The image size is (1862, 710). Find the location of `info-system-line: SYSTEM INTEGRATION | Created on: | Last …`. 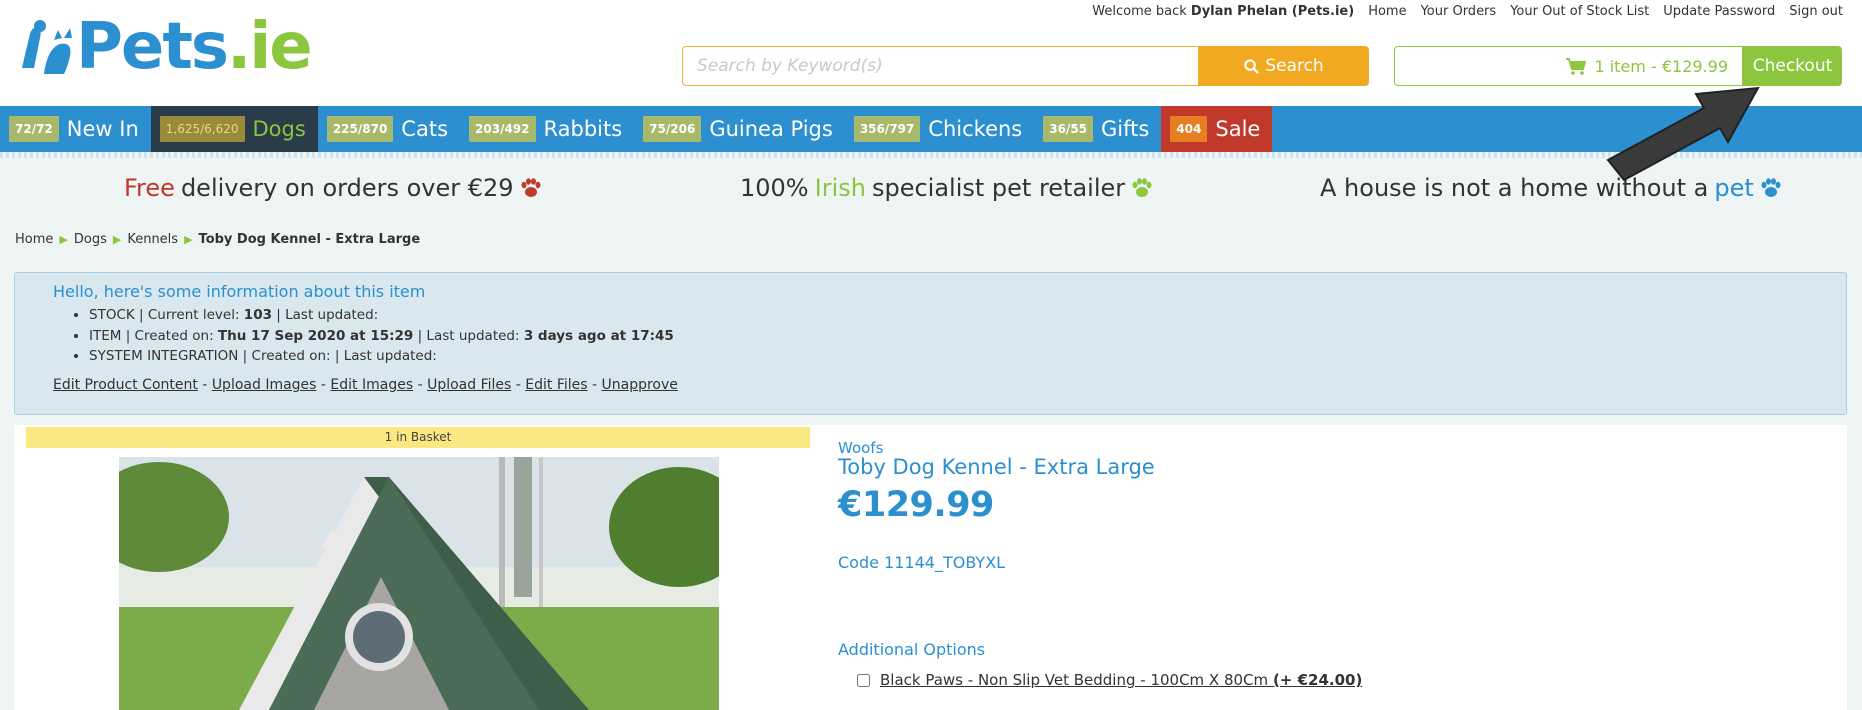

info-system-line: SYSTEM INTEGRATION | Created on: | Last … is located at coordinates (381, 356).